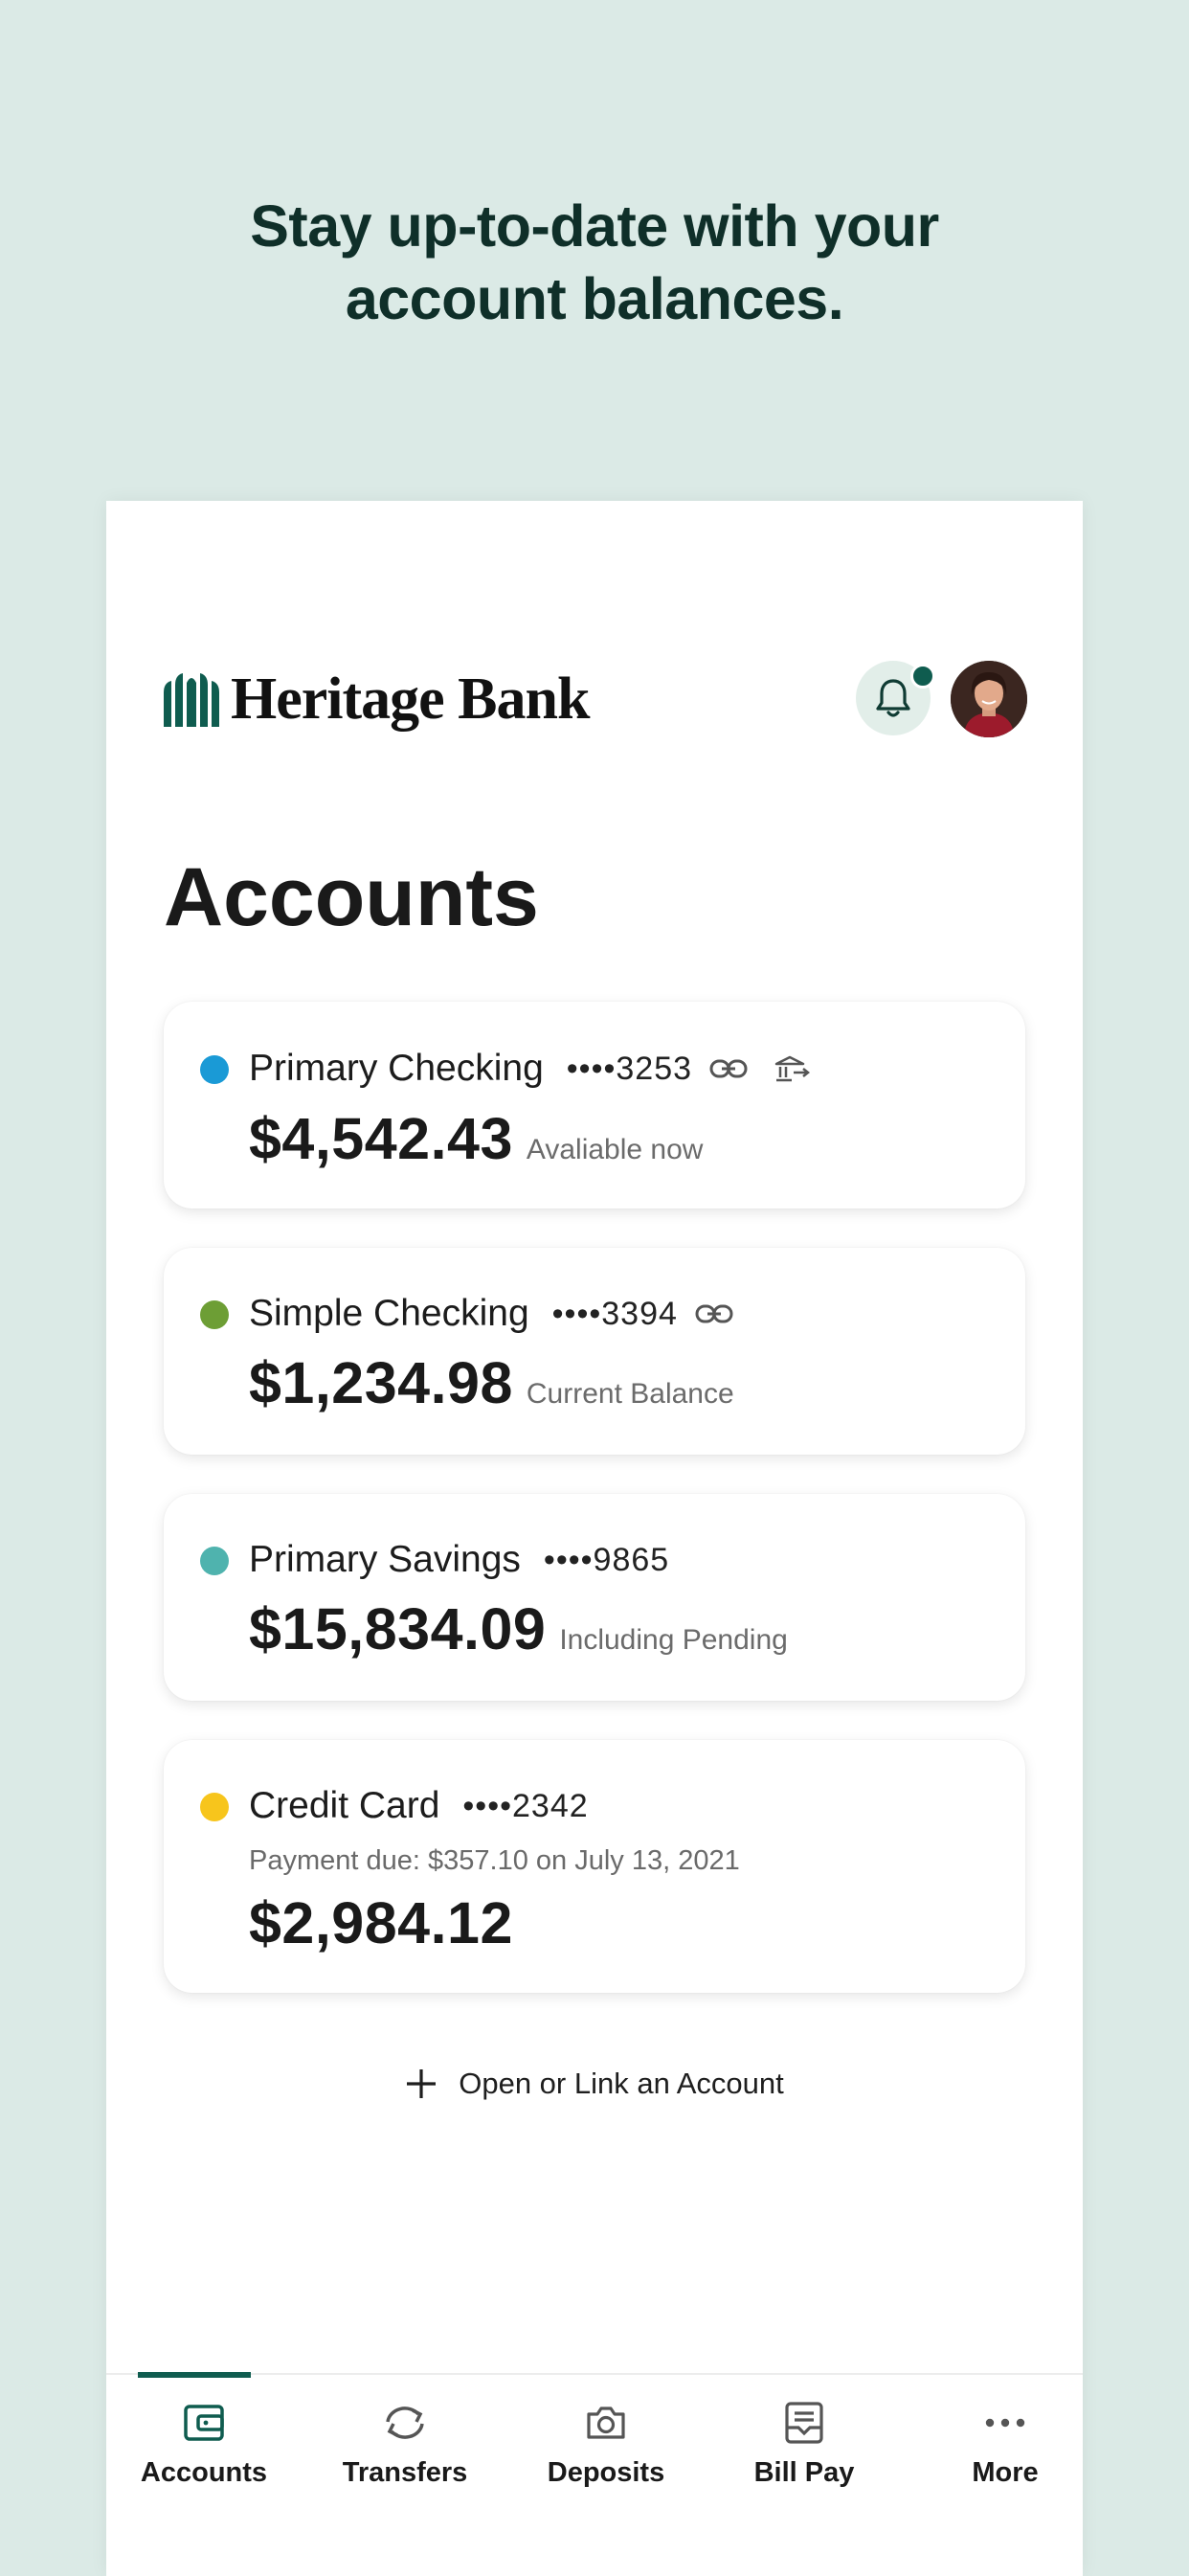 This screenshot has height=2576, width=1189. Describe the element at coordinates (381, 1382) in the screenshot. I see `account-balance: $1,234.98` at that location.